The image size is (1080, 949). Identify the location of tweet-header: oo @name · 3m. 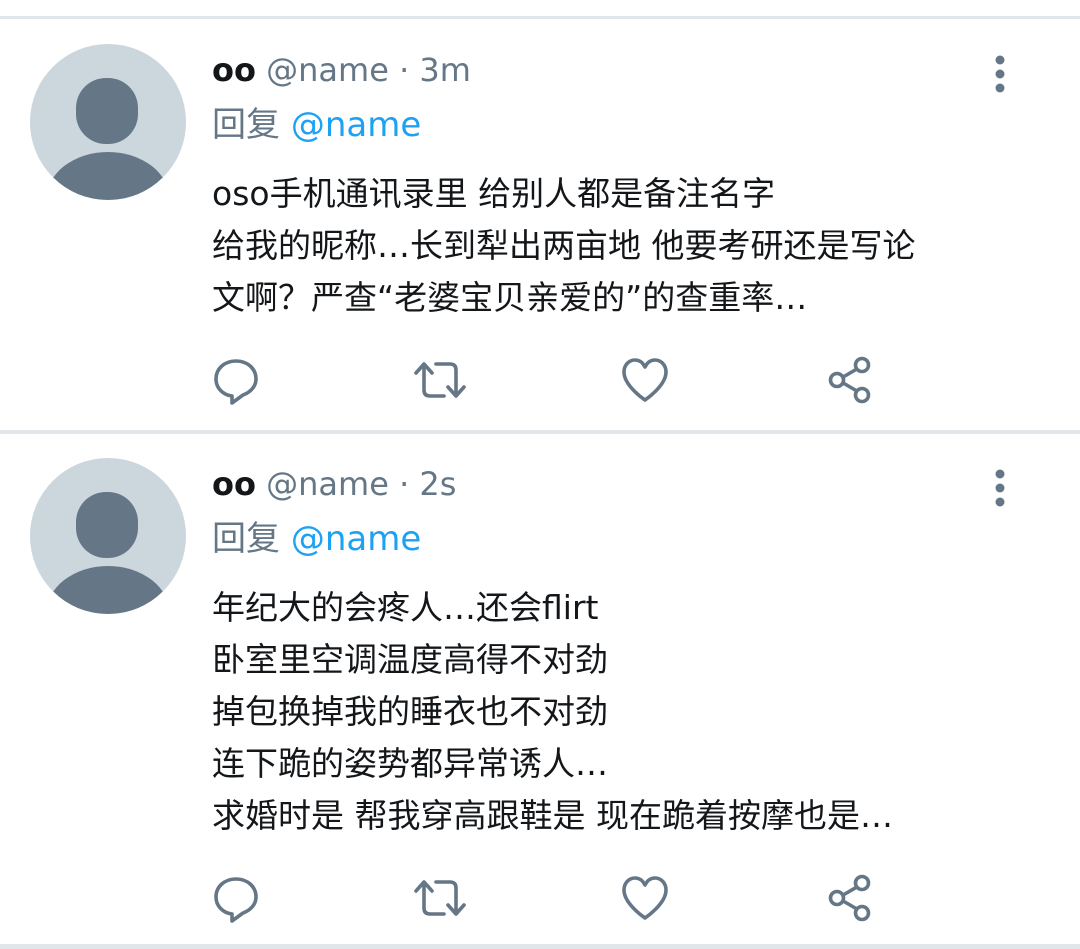
(341, 70).